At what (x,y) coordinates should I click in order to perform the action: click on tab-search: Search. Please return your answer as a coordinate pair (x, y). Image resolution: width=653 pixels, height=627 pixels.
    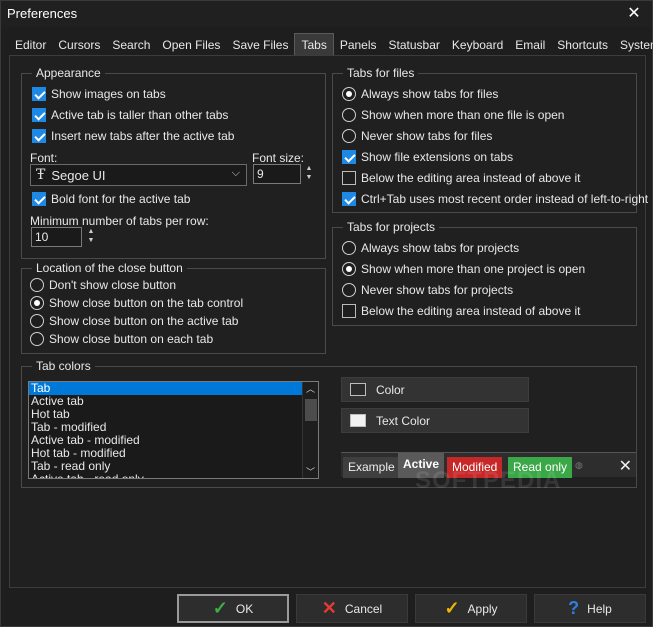
    Looking at the image, I should click on (131, 45).